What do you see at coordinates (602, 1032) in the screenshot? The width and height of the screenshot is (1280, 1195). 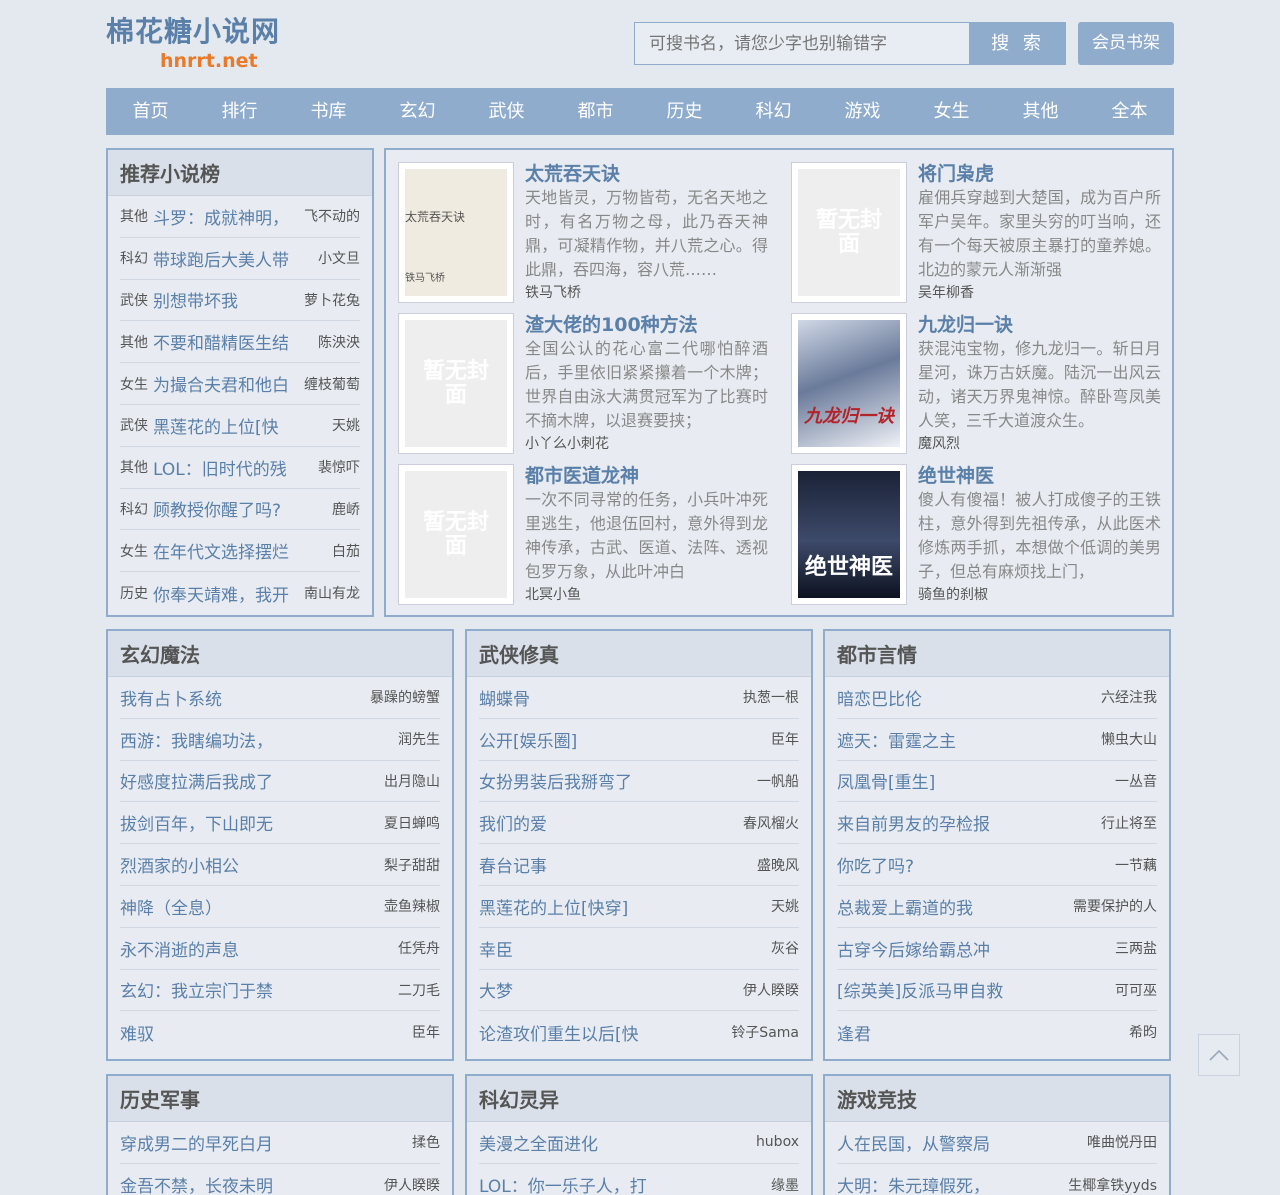 I see `category-book-title: 论渣攻们重生以后[快` at bounding box center [602, 1032].